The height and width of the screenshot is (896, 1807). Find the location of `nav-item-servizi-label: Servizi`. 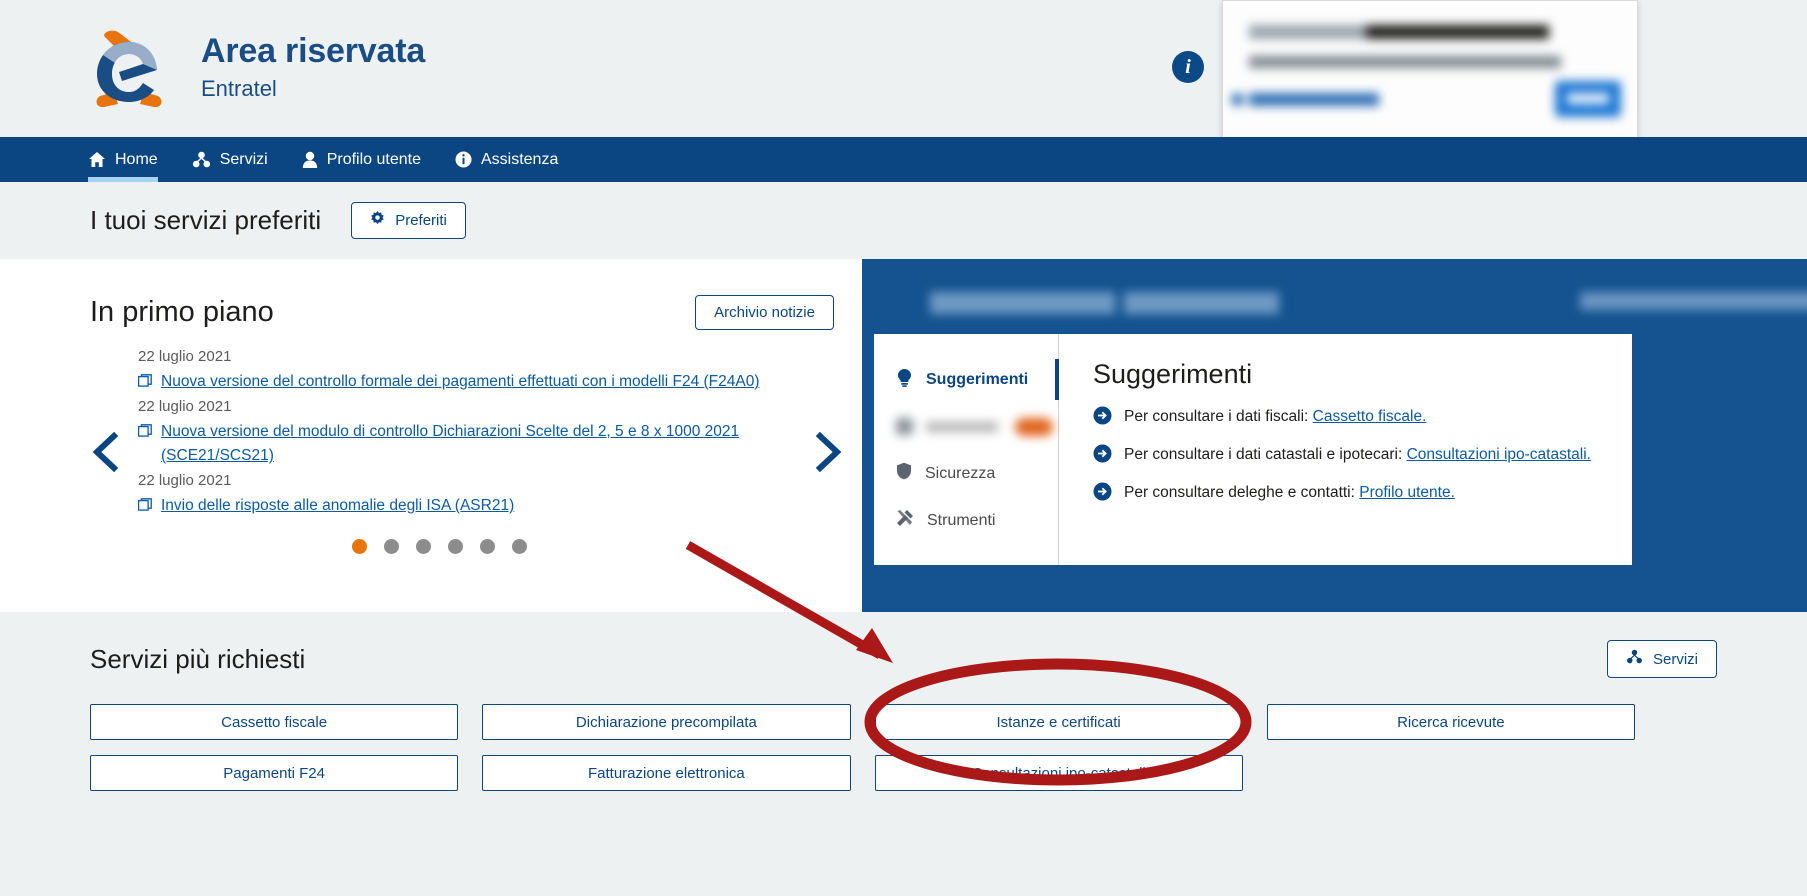

nav-item-servizi-label: Servizi is located at coordinates (243, 159).